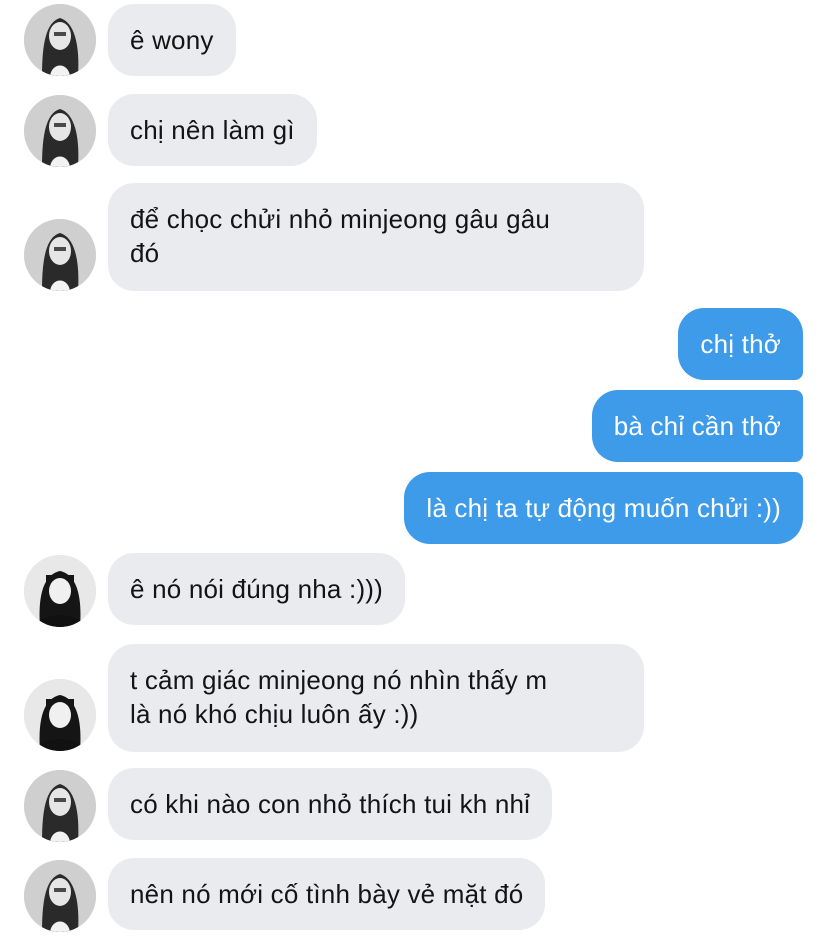  I want to click on message-text: có khi nào con nhỏ thích tui kh nhỉ, so click(330, 804).